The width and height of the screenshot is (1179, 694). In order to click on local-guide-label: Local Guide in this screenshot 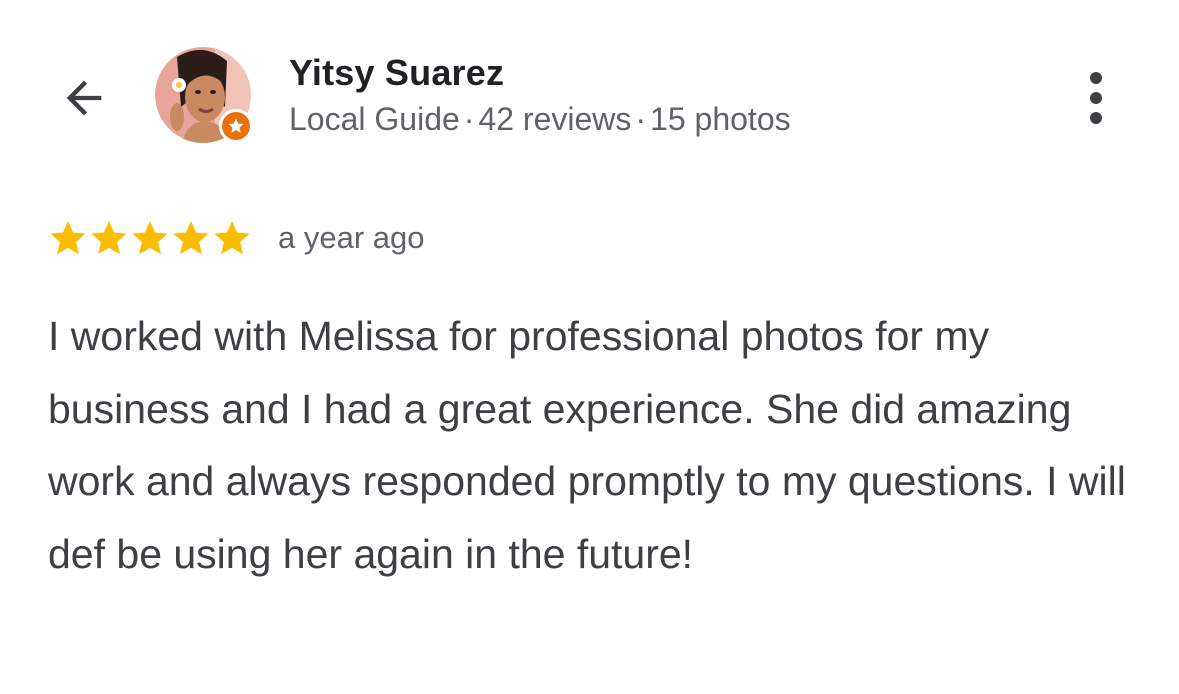, I will do `click(374, 119)`.